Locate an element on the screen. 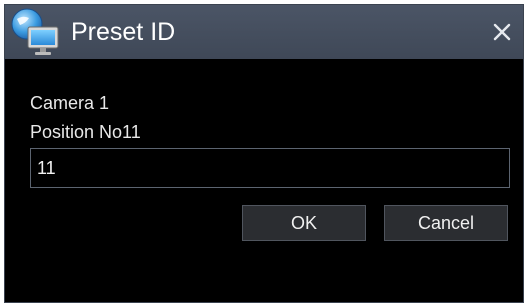 The height and width of the screenshot is (307, 528). camera-label: Camera 1 is located at coordinates (70, 103).